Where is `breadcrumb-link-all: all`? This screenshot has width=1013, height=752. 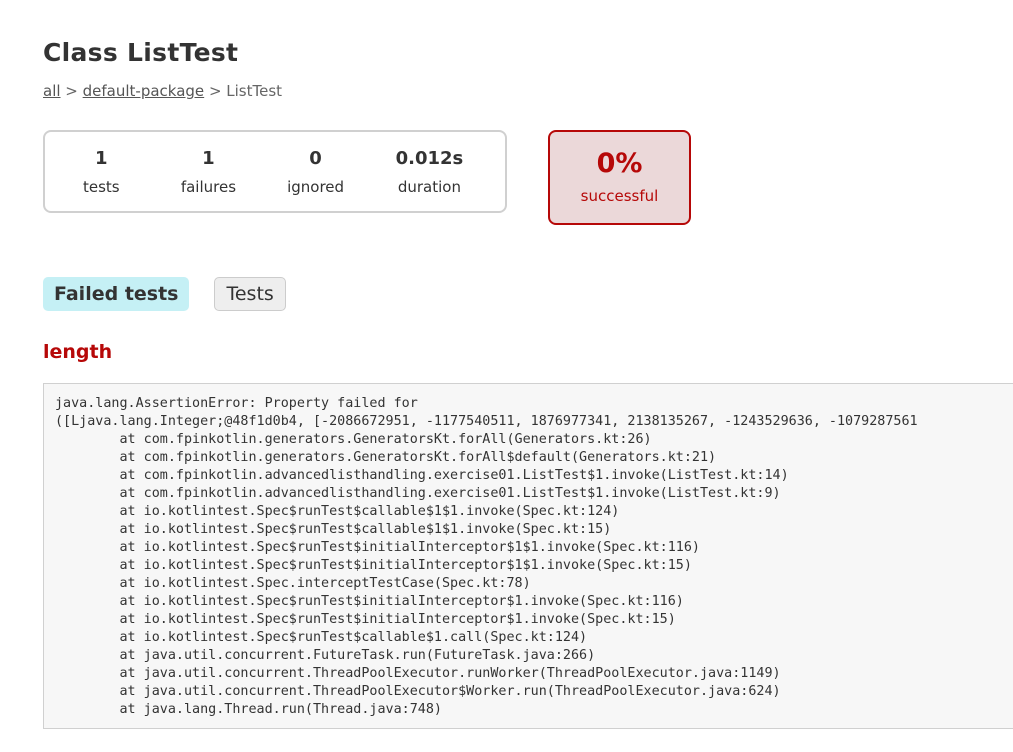 breadcrumb-link-all: all is located at coordinates (52, 91).